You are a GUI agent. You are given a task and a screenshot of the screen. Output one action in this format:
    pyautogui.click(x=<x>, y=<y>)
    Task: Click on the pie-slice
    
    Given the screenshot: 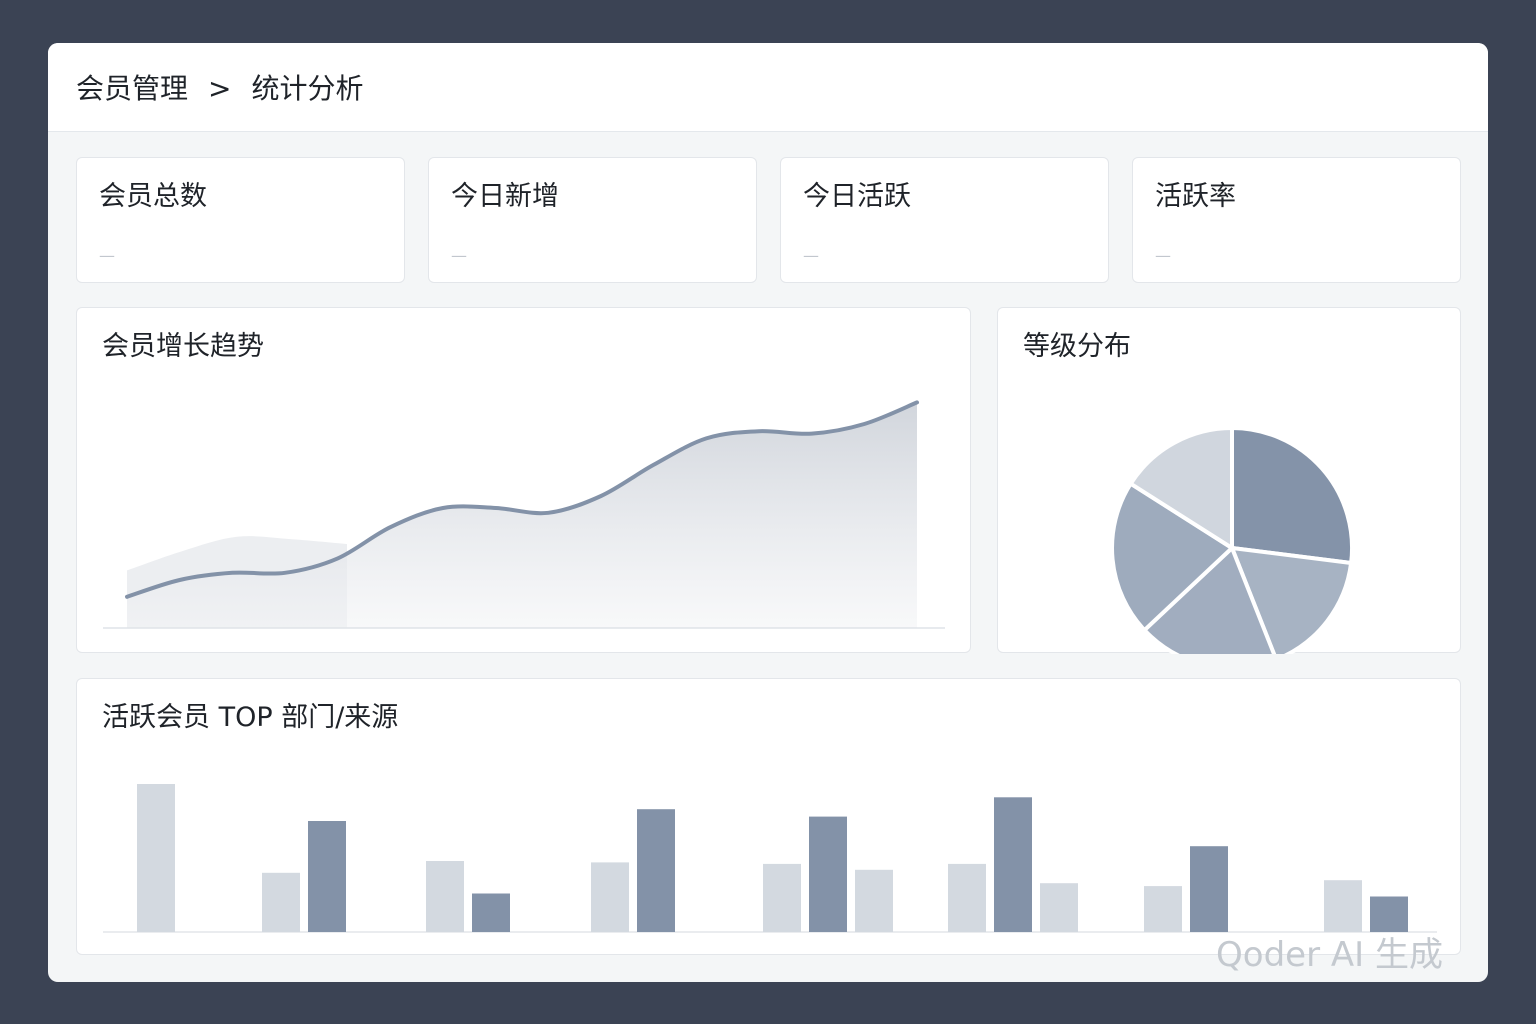 What is the action you would take?
    pyautogui.click(x=1292, y=495)
    